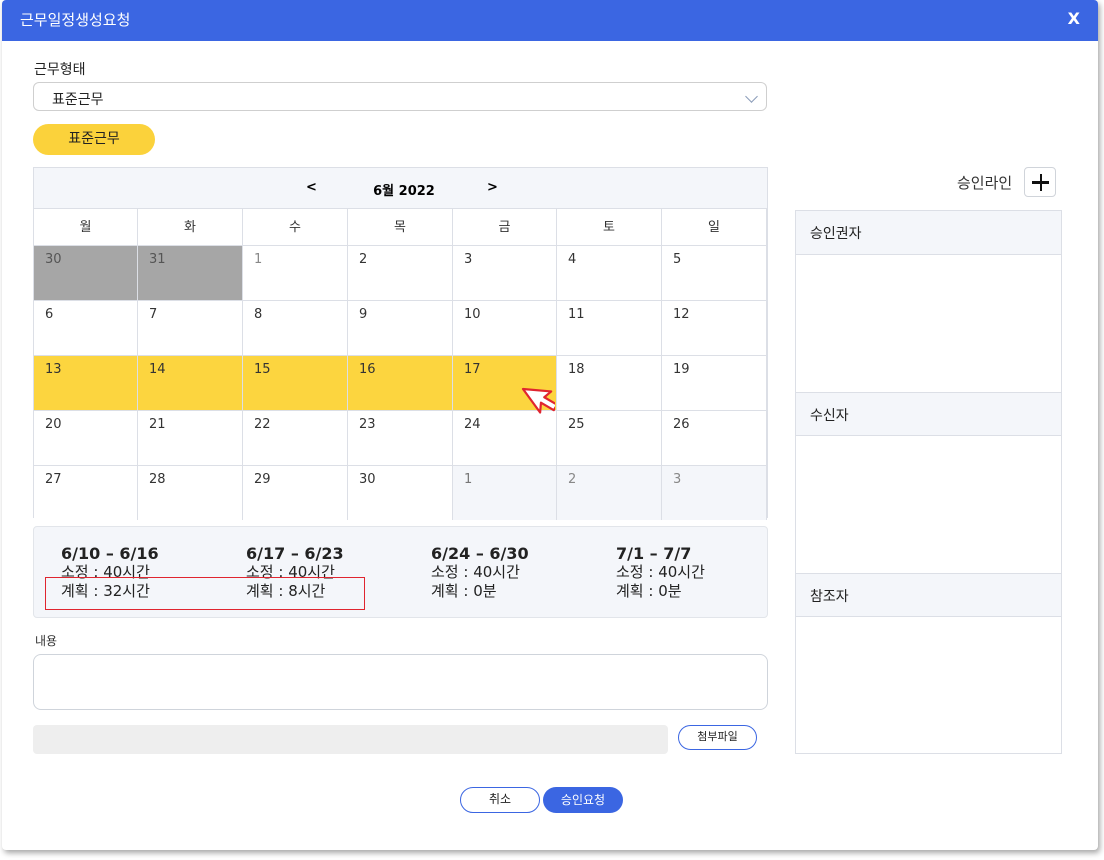 The height and width of the screenshot is (860, 1104). What do you see at coordinates (86, 226) in the screenshot?
I see `weekday-header: 월` at bounding box center [86, 226].